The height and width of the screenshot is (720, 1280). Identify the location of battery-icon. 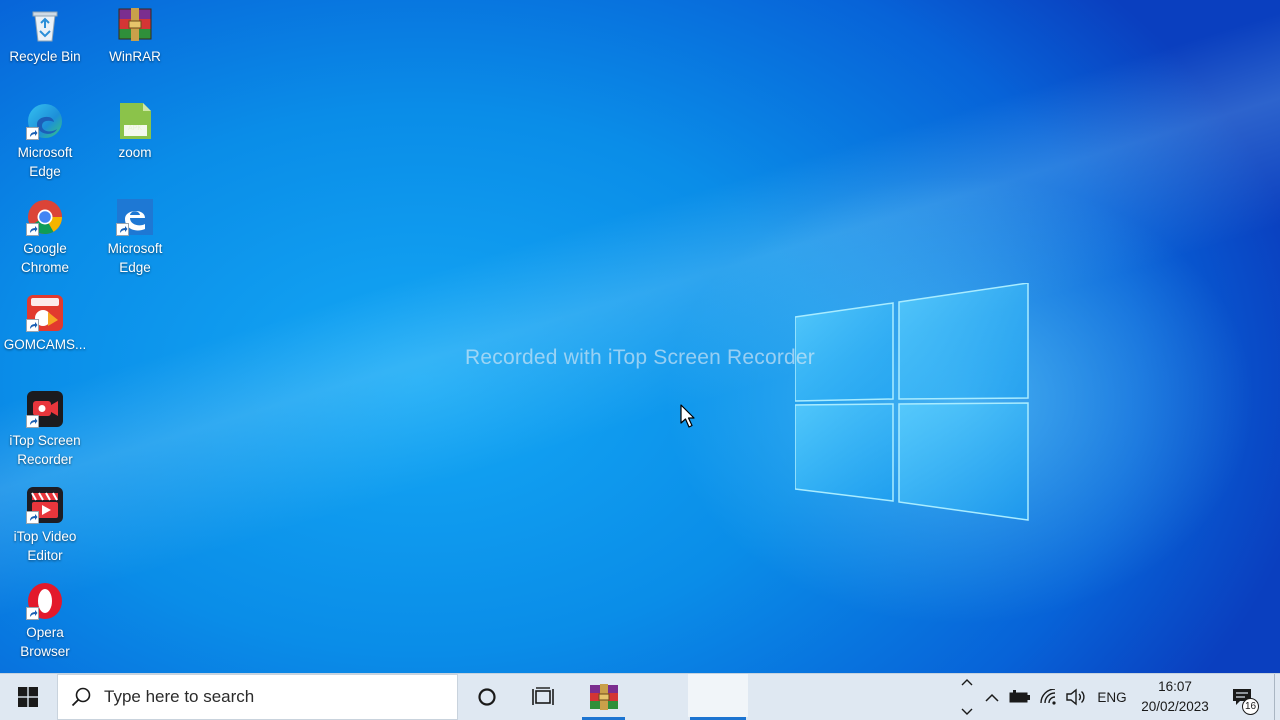
(1019, 696).